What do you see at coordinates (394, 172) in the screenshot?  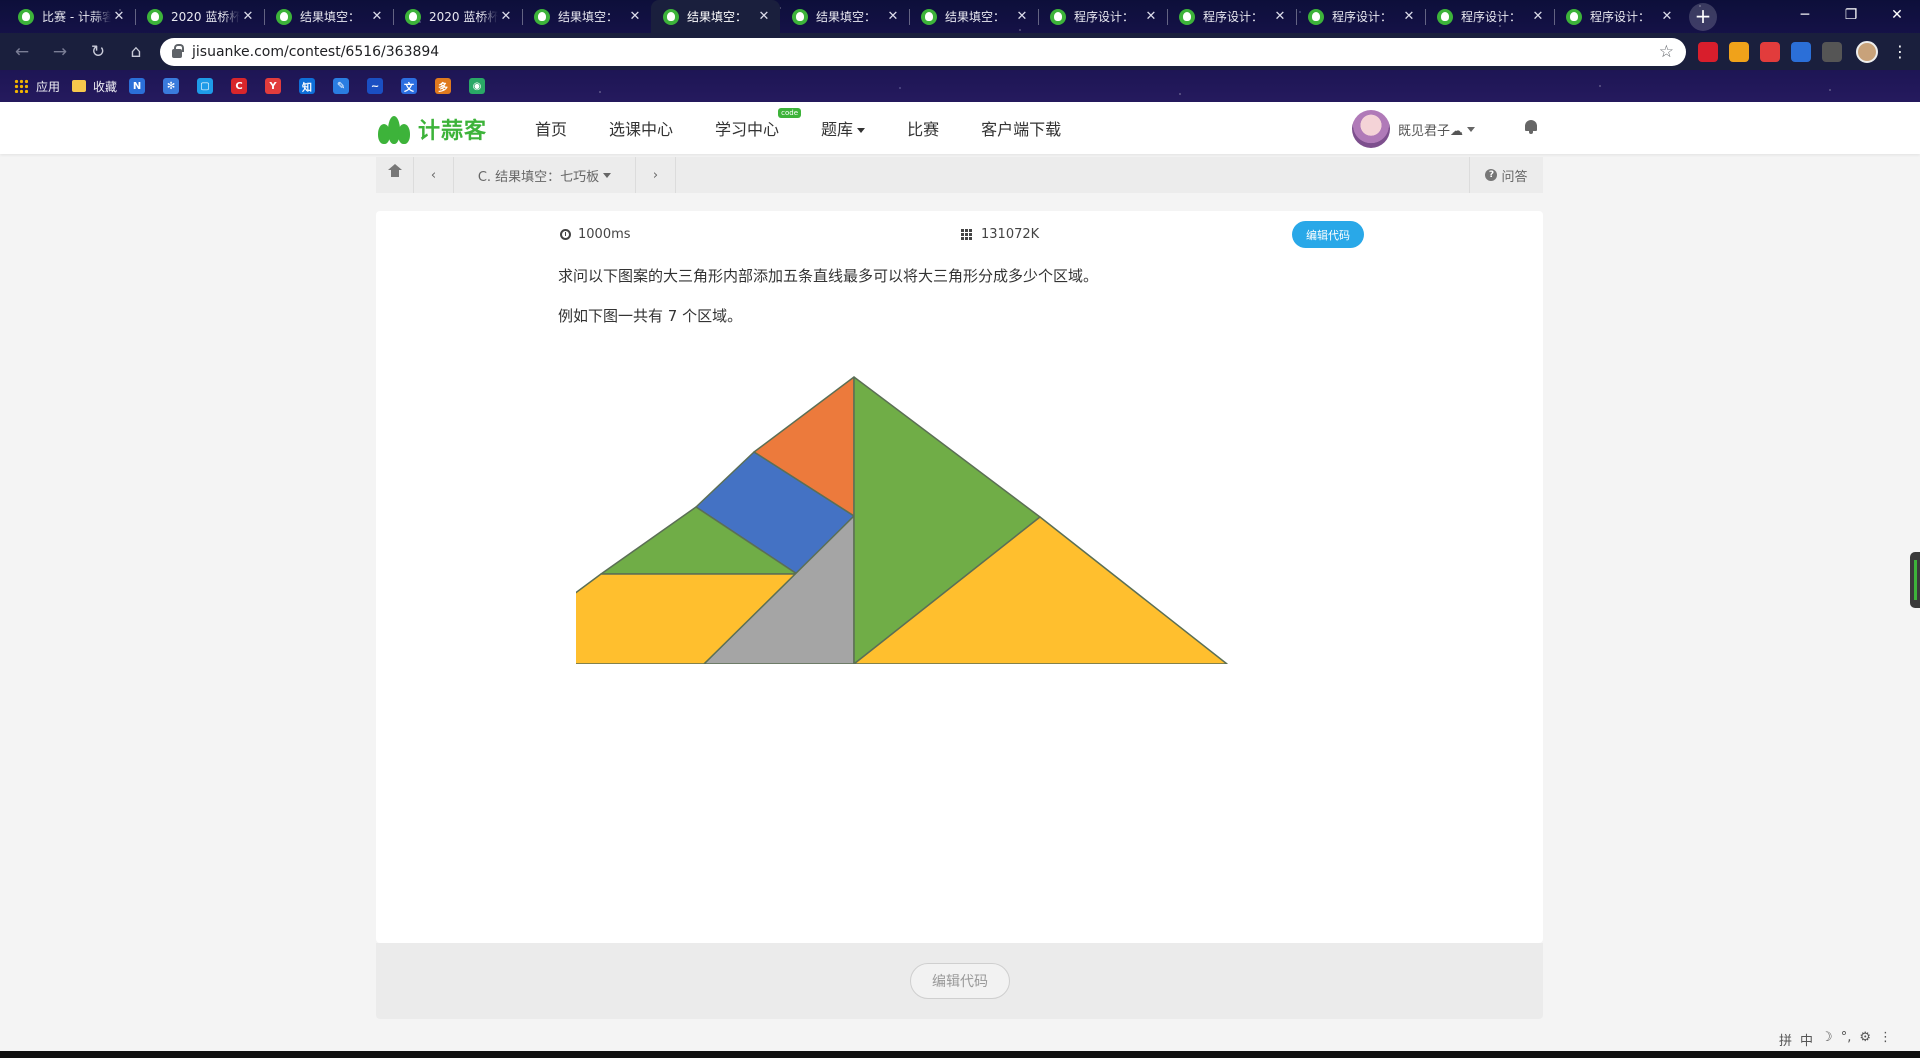 I see `house-icon` at bounding box center [394, 172].